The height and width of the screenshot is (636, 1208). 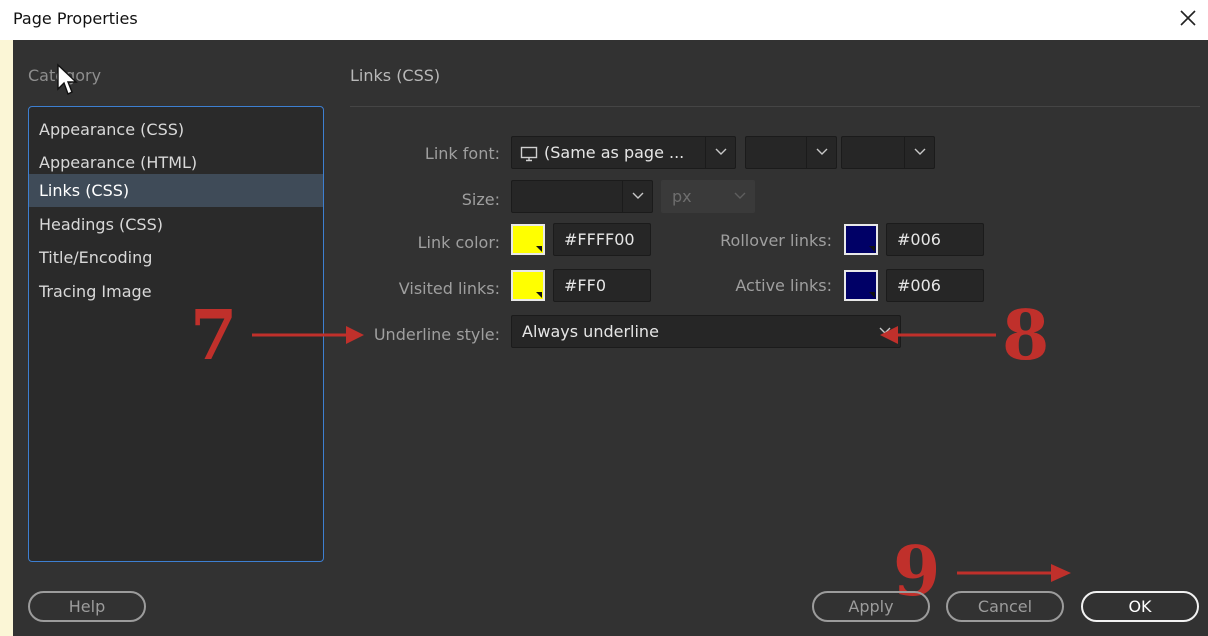 I want to click on rollover-links-swatch, so click(x=861, y=239).